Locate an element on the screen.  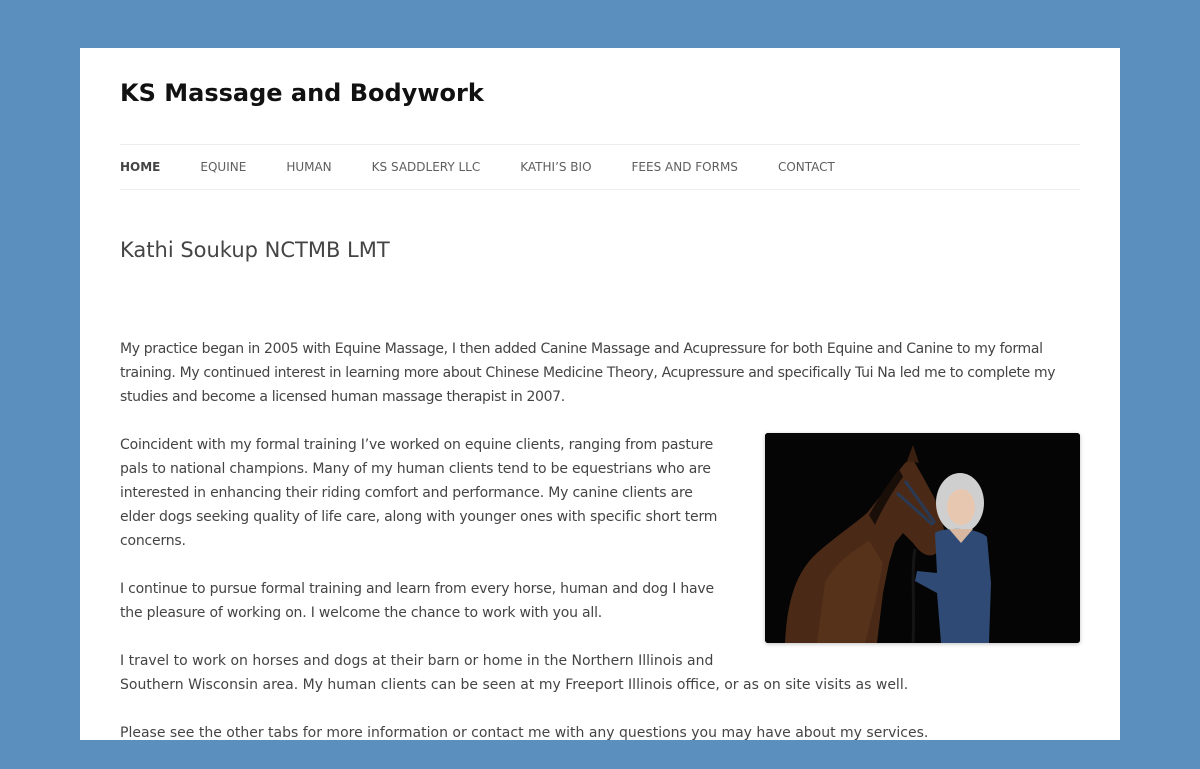
nav-item-human: HUMAN is located at coordinates (308, 167).